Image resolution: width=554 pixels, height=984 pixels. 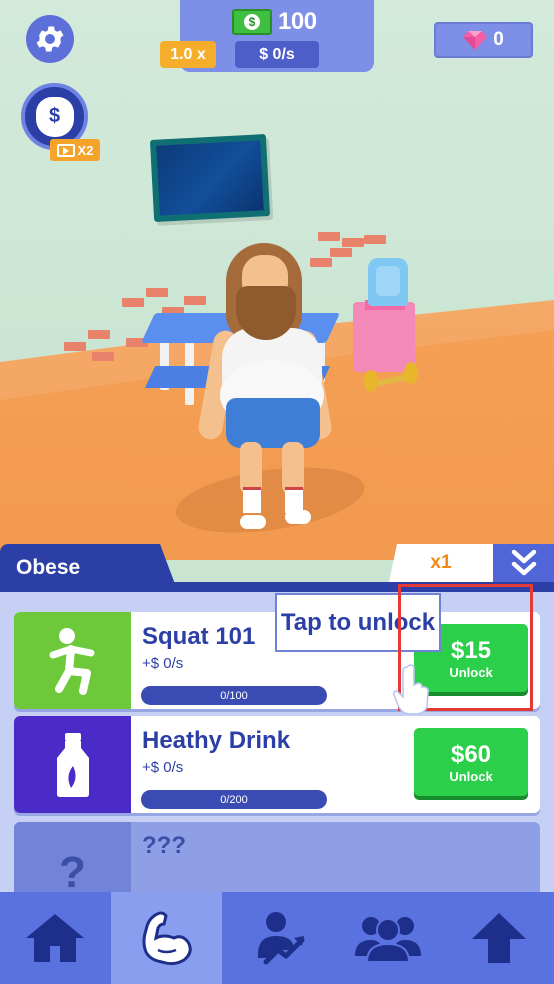 What do you see at coordinates (252, 500) in the screenshot?
I see `character-sock-left` at bounding box center [252, 500].